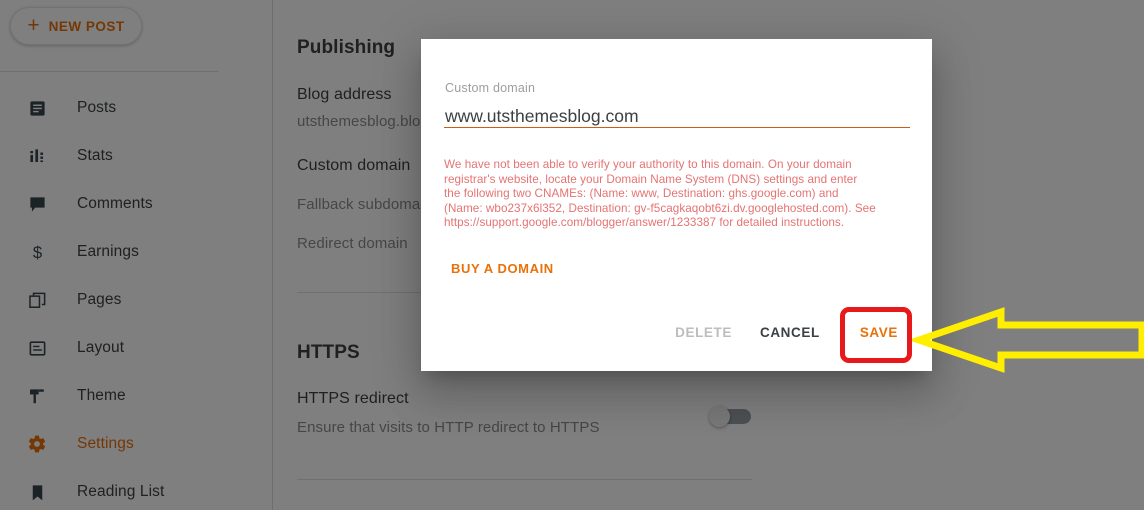 This screenshot has height=510, width=1144. I want to click on custom-domain-input, so click(677, 116).